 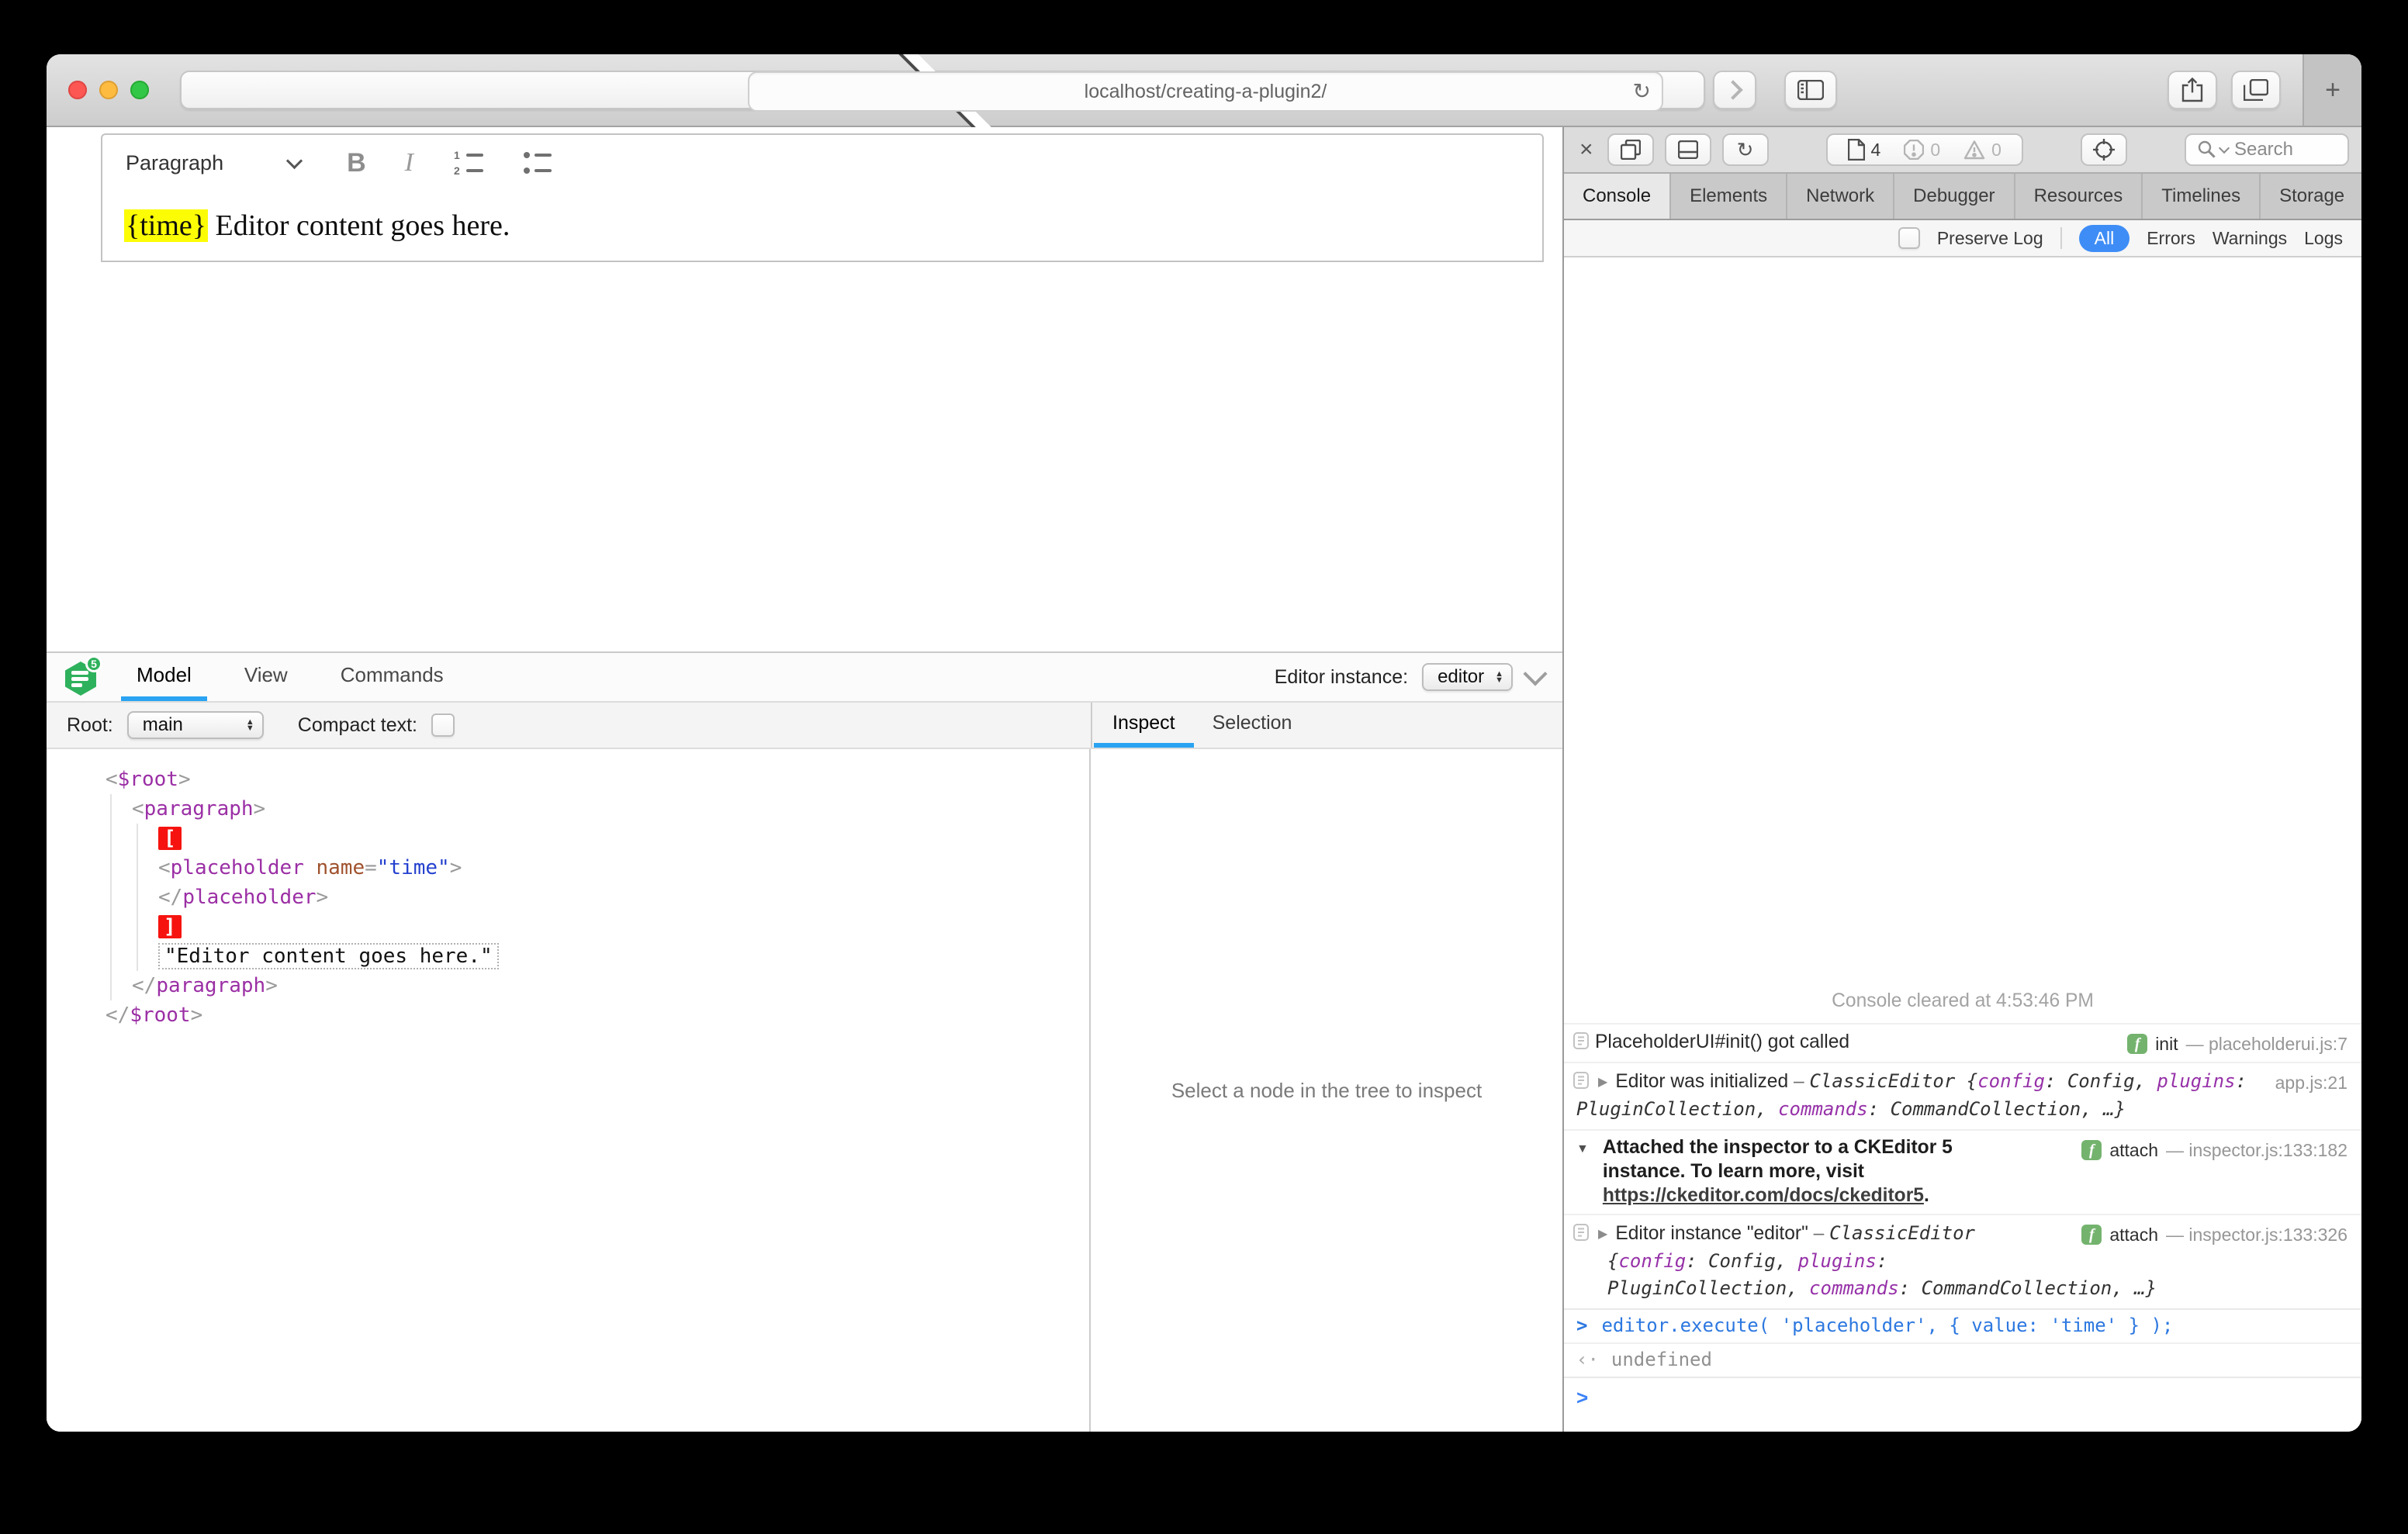 I want to click on resource-count: 4, so click(x=1863, y=150).